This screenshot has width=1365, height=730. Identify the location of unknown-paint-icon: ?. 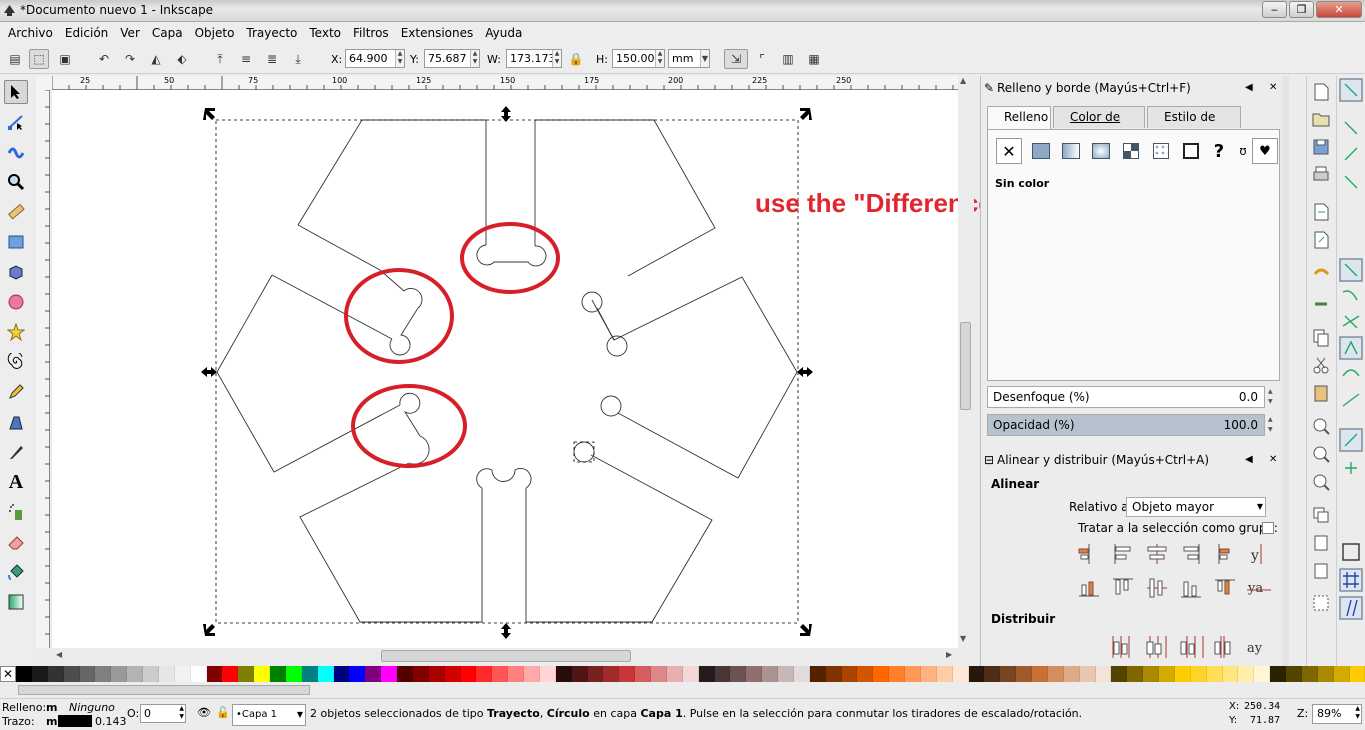
(1219, 151).